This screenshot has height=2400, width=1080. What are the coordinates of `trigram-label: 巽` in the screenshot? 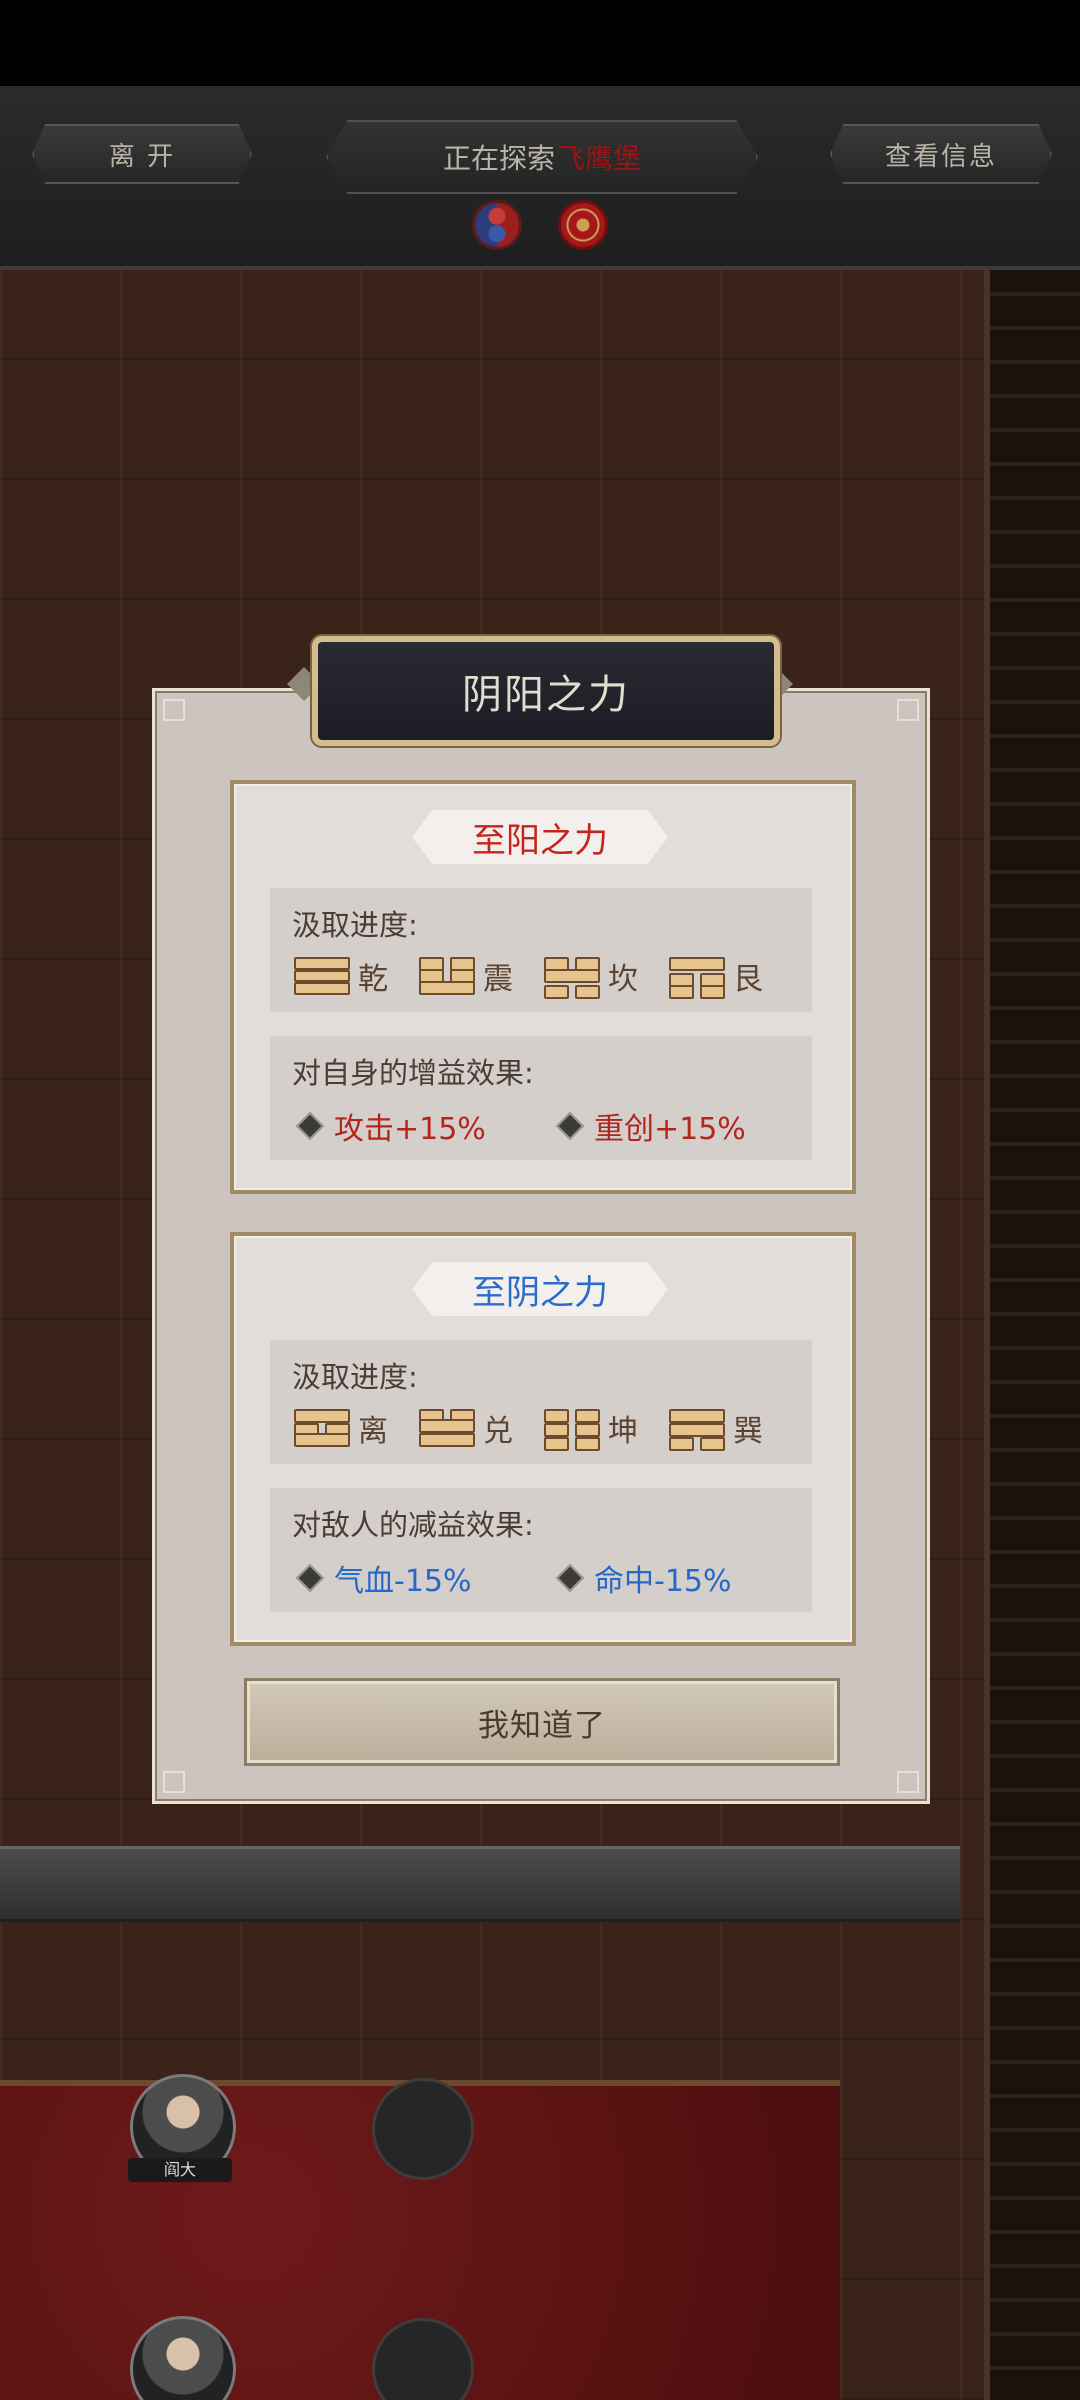 It's located at (748, 1431).